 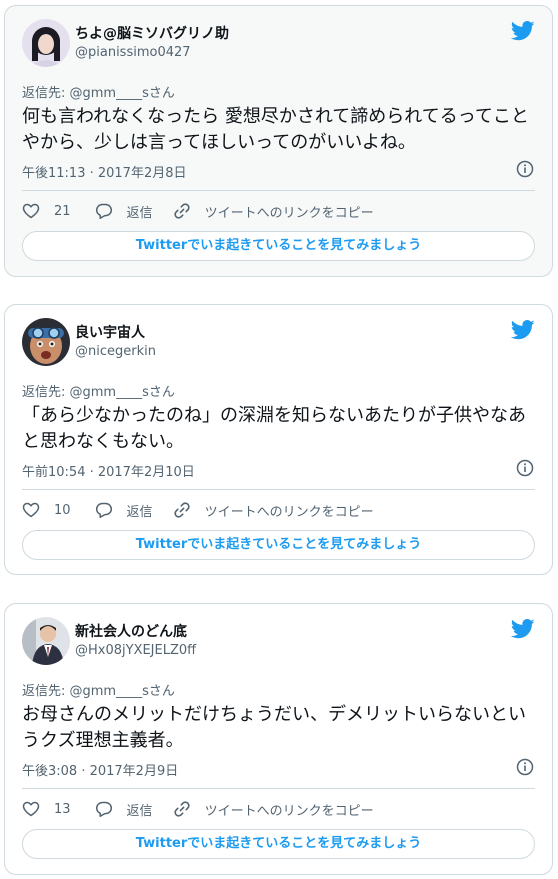 What do you see at coordinates (46, 510) in the screenshot?
I see `like-button: 10` at bounding box center [46, 510].